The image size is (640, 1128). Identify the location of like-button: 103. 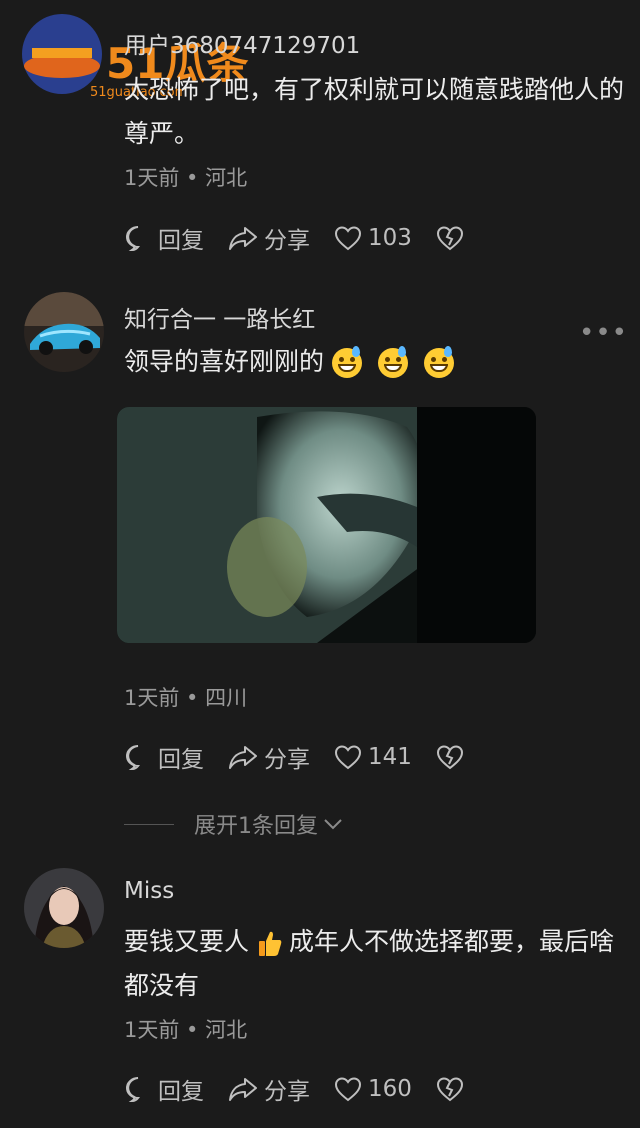
(373, 238).